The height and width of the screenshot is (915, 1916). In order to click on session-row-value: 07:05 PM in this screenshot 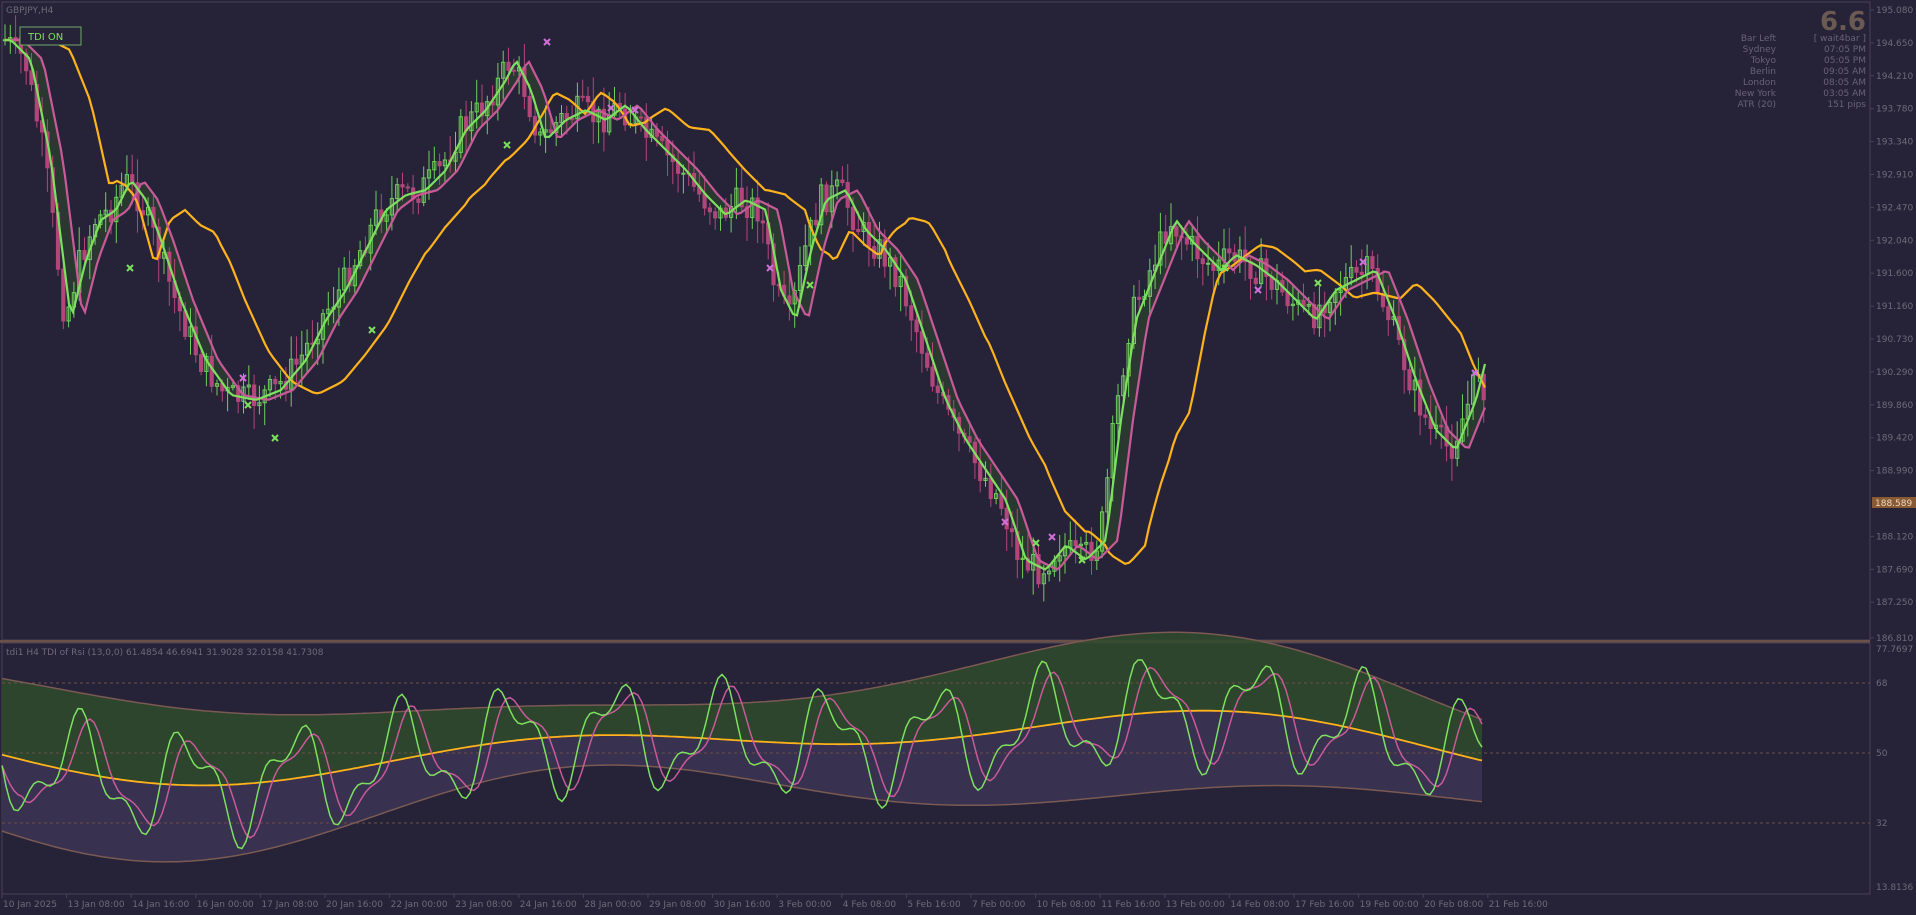, I will do `click(1845, 50)`.